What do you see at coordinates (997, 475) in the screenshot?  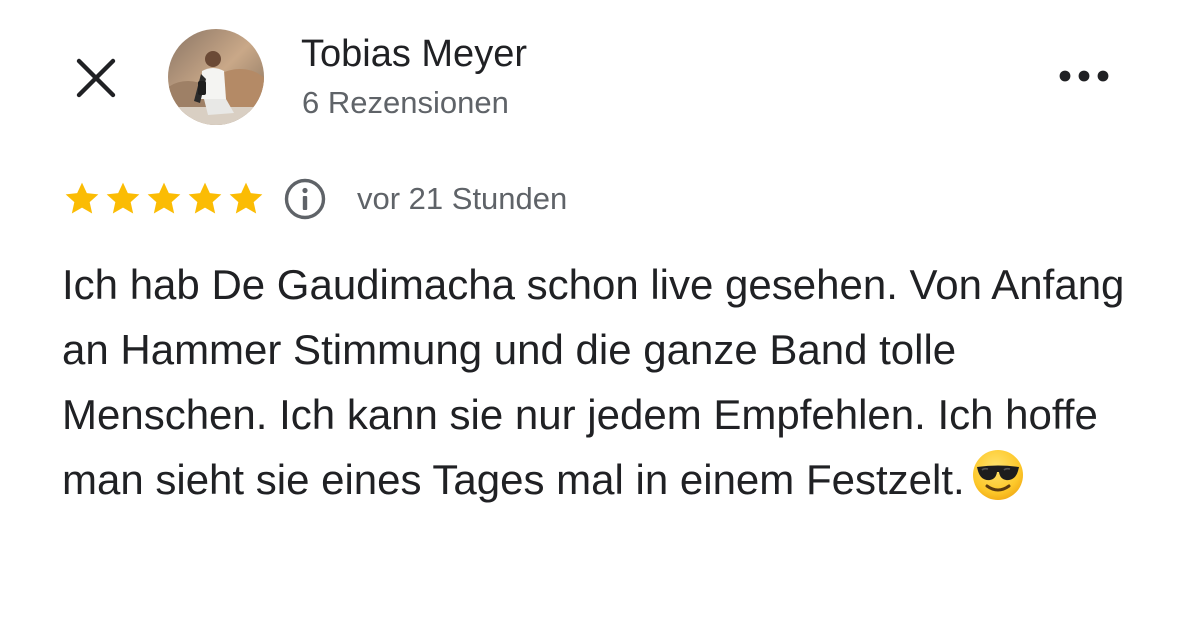 I see `sunglasses-emoji-icon` at bounding box center [997, 475].